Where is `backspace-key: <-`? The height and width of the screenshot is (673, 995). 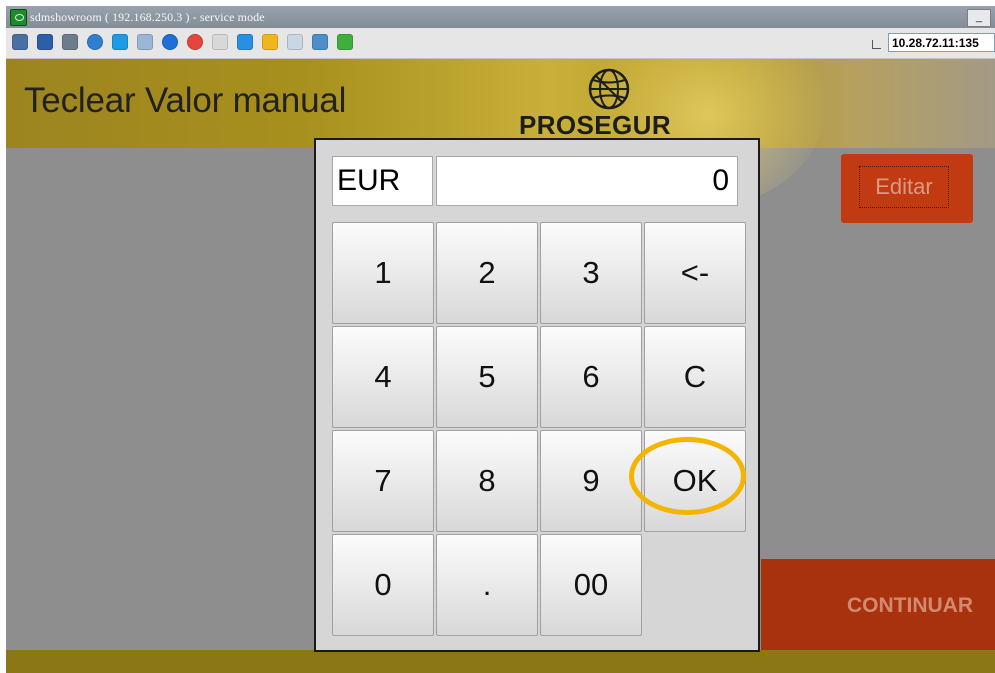
backspace-key: <- is located at coordinates (695, 273).